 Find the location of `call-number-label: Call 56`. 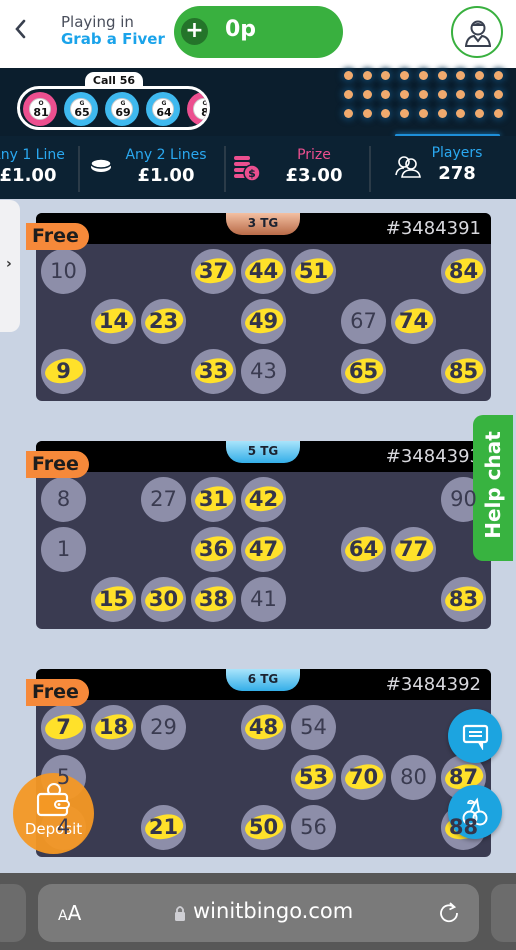

call-number-label: Call 56 is located at coordinates (114, 80).